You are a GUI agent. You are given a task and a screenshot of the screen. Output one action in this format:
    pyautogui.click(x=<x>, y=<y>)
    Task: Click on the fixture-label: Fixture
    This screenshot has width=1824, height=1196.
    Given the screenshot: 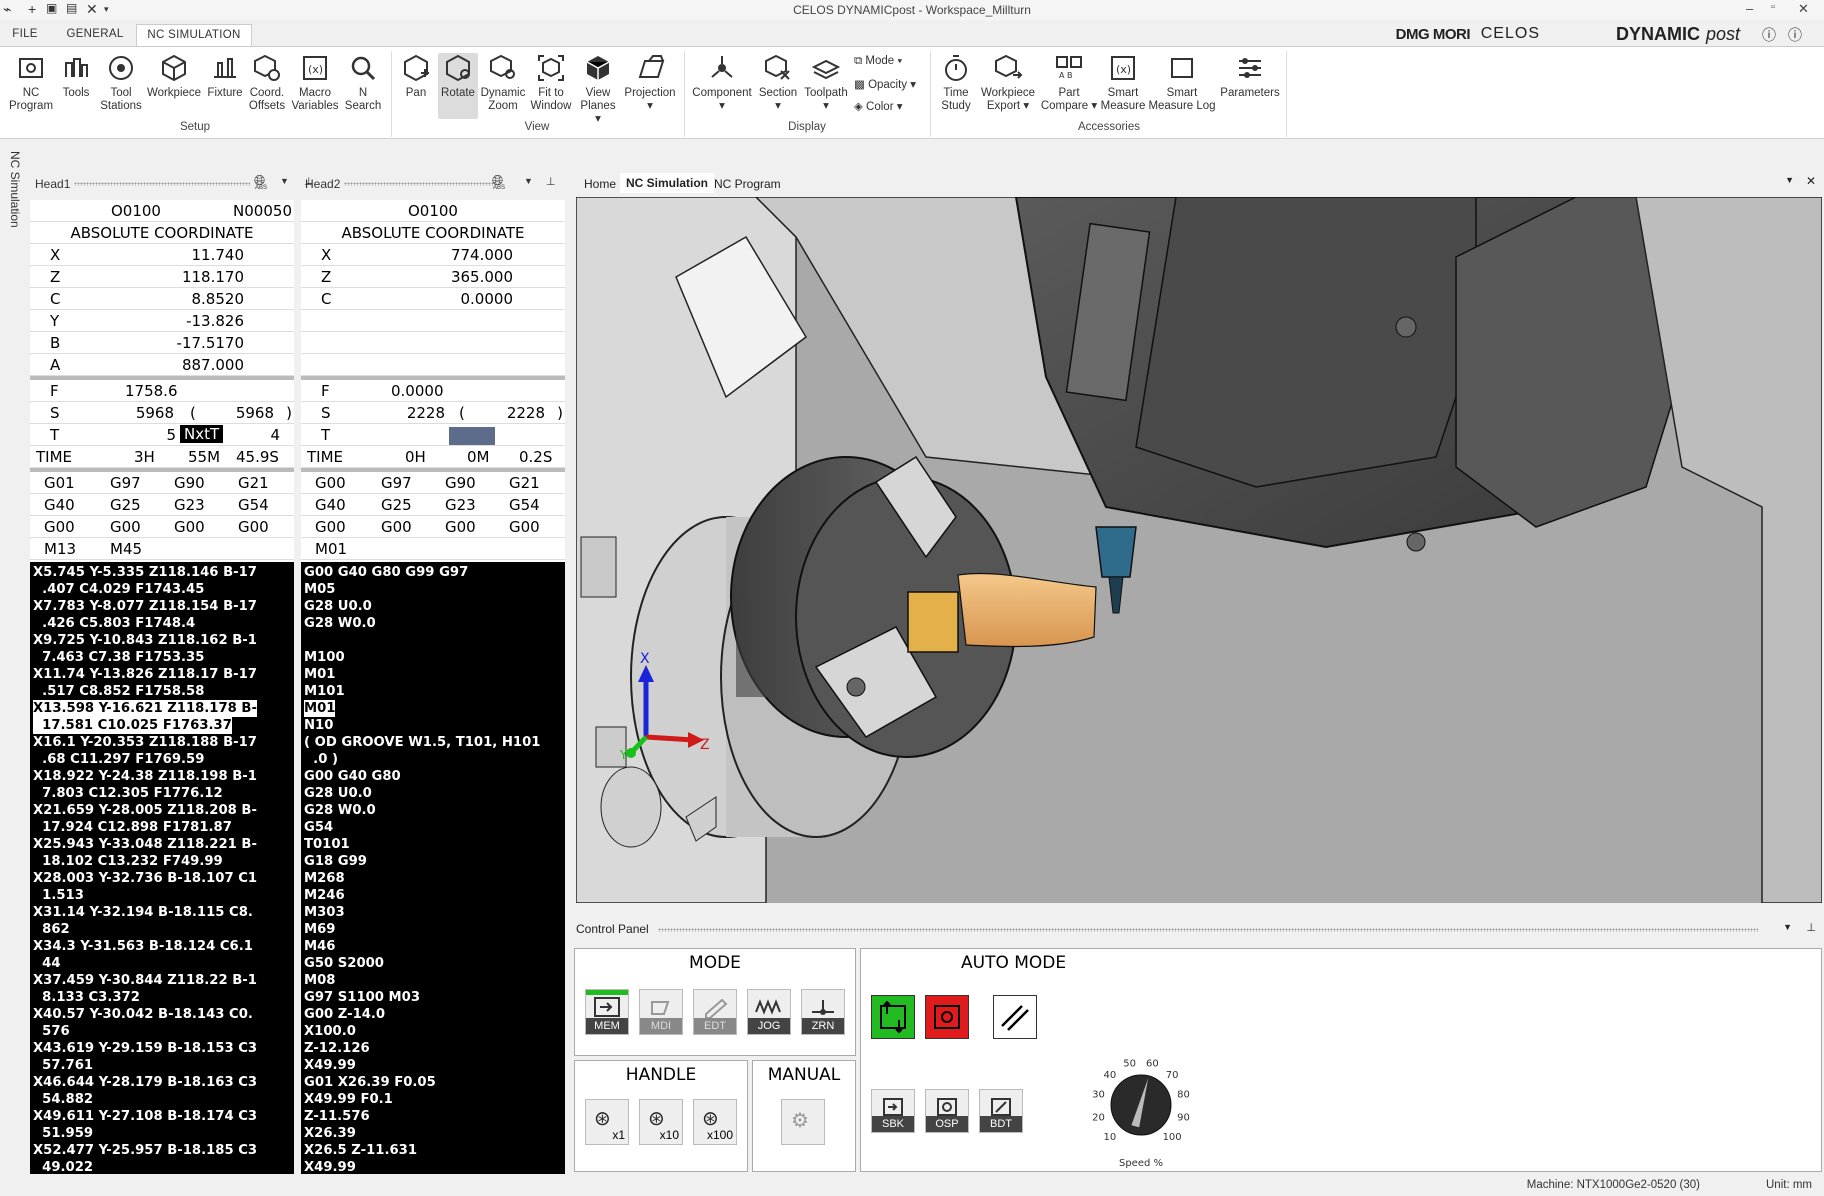 What is the action you would take?
    pyautogui.click(x=225, y=93)
    